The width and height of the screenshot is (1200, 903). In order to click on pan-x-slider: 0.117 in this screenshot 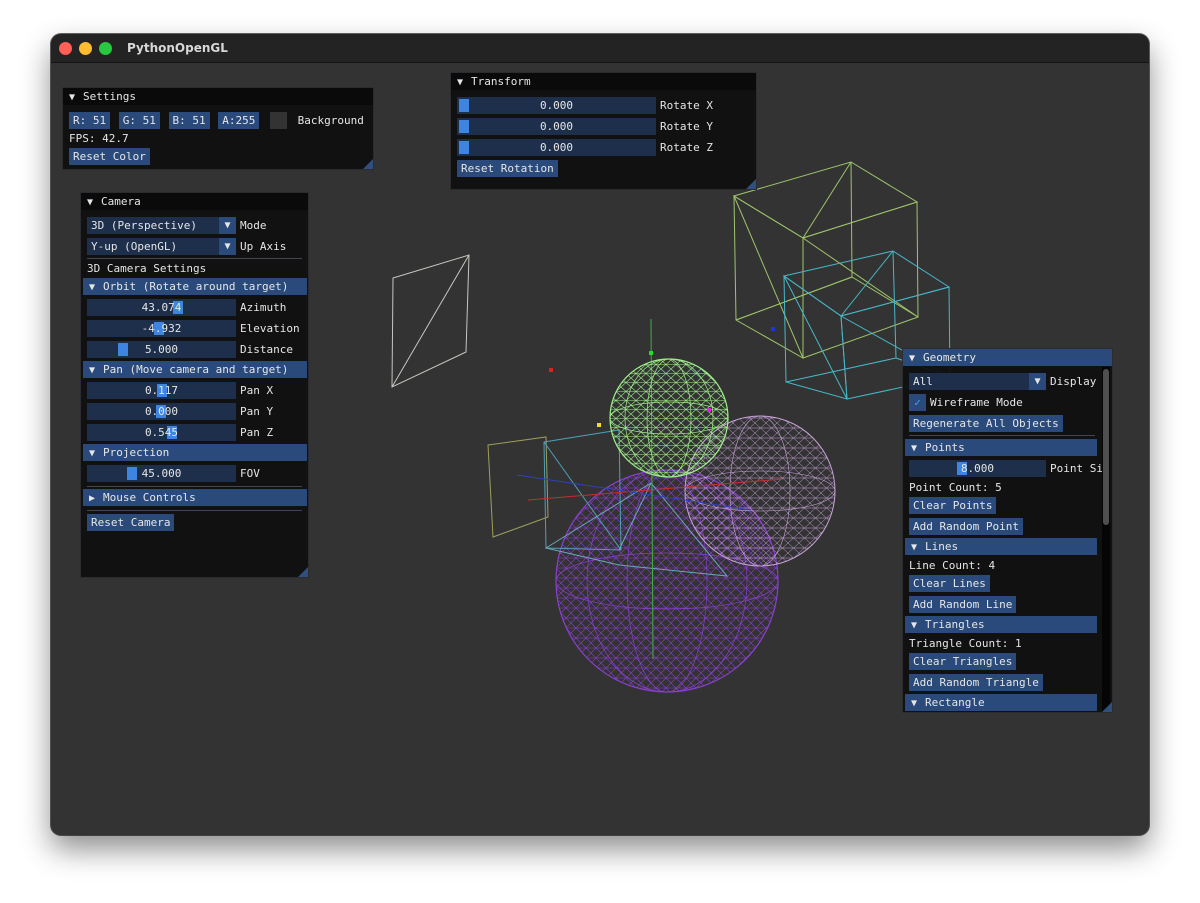, I will do `click(161, 390)`.